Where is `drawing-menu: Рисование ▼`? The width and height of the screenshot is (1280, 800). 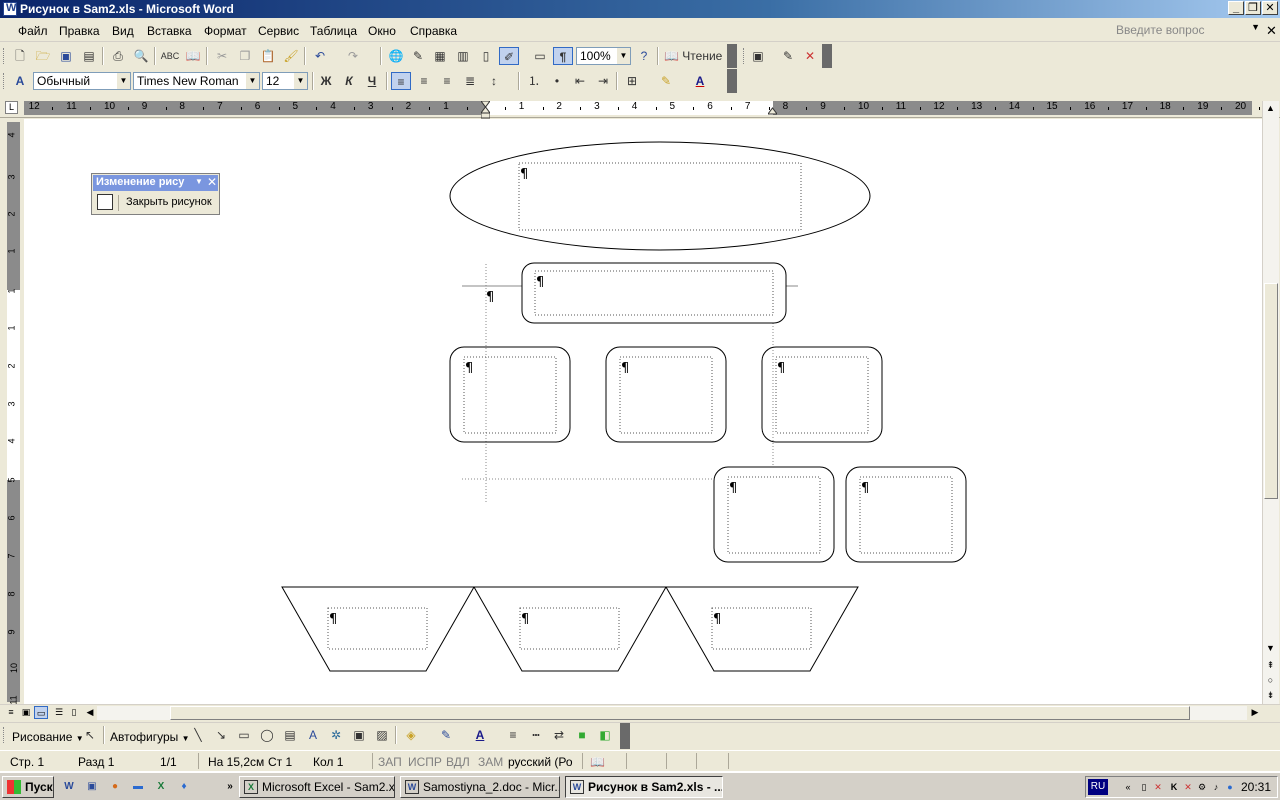
drawing-menu: Рисование ▼ is located at coordinates (48, 737).